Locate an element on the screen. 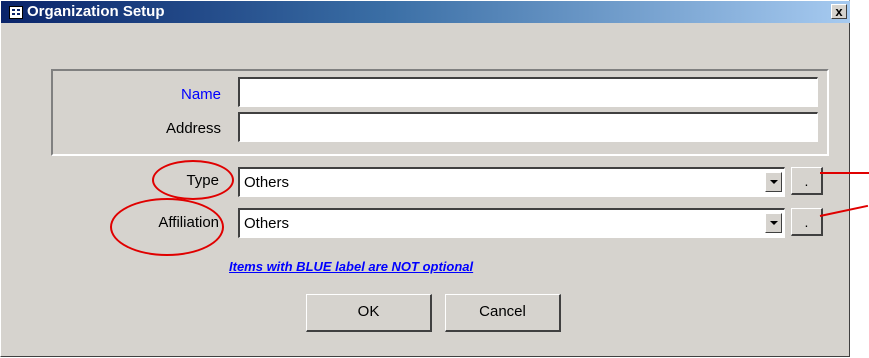 Image resolution: width=869 pixels, height=358 pixels. affiliation-dropdown: Others is located at coordinates (511, 223).